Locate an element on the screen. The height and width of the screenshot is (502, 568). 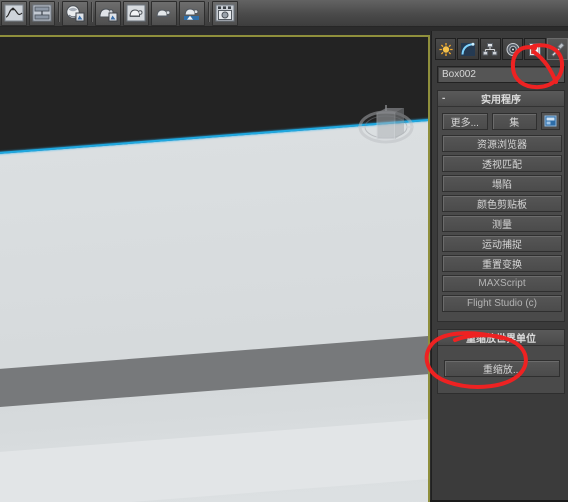
tab-utilities is located at coordinates (557, 49).